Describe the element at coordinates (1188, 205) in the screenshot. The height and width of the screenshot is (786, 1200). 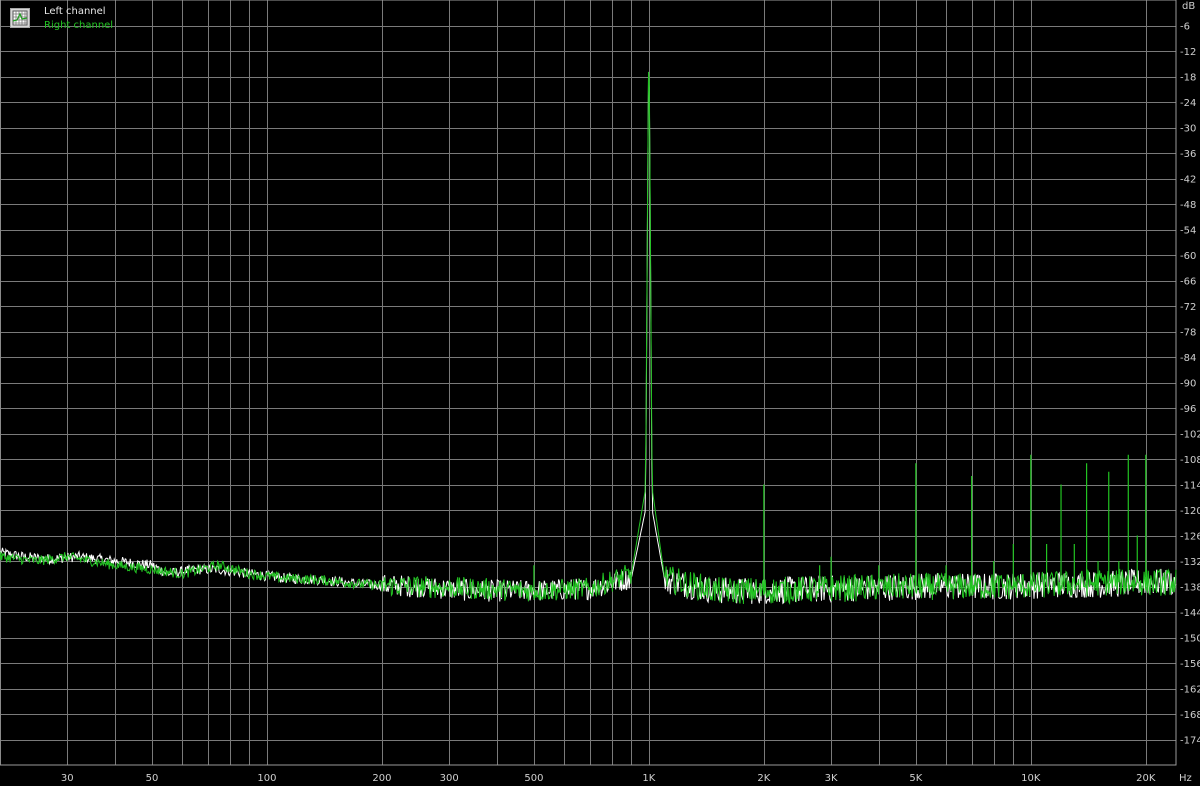
I see `y-tick-label: -48` at that location.